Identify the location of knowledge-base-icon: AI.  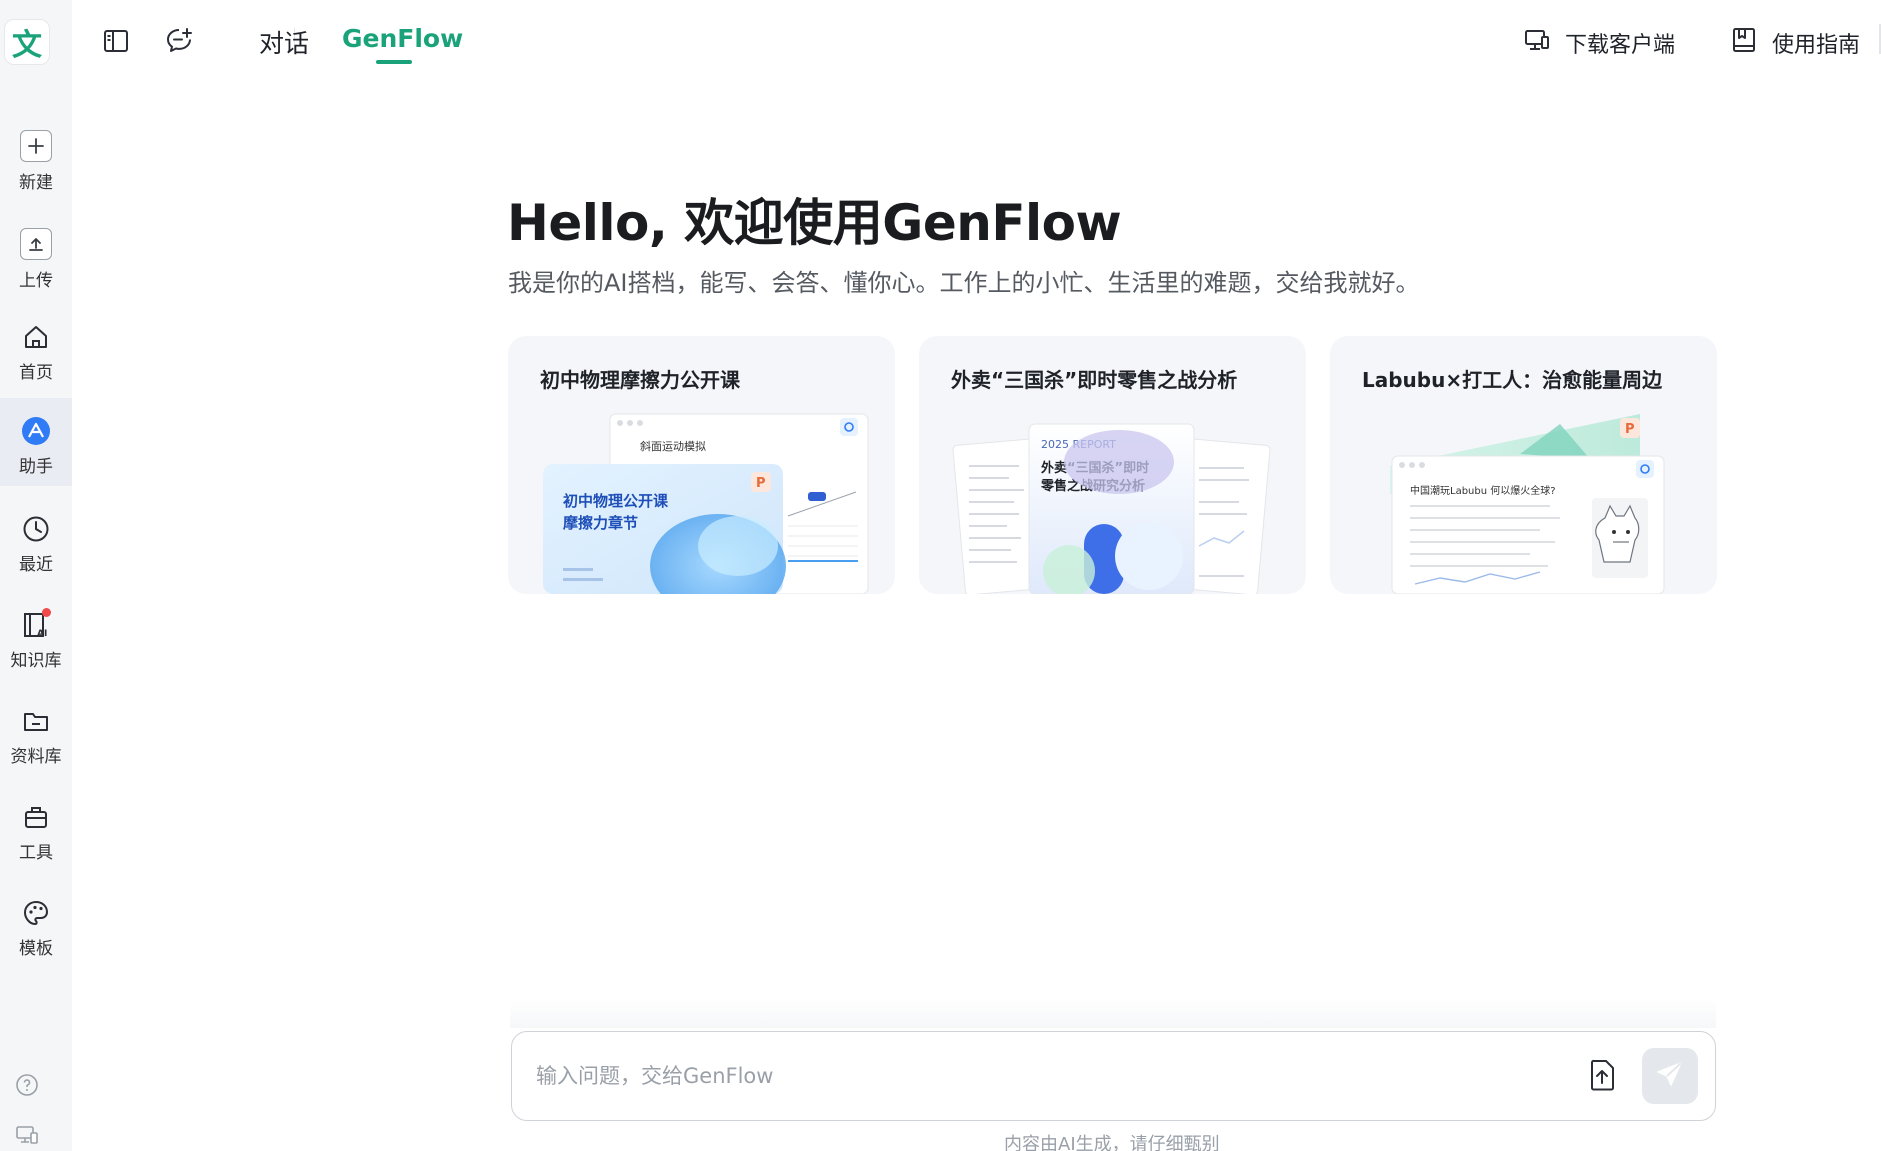
(36, 624).